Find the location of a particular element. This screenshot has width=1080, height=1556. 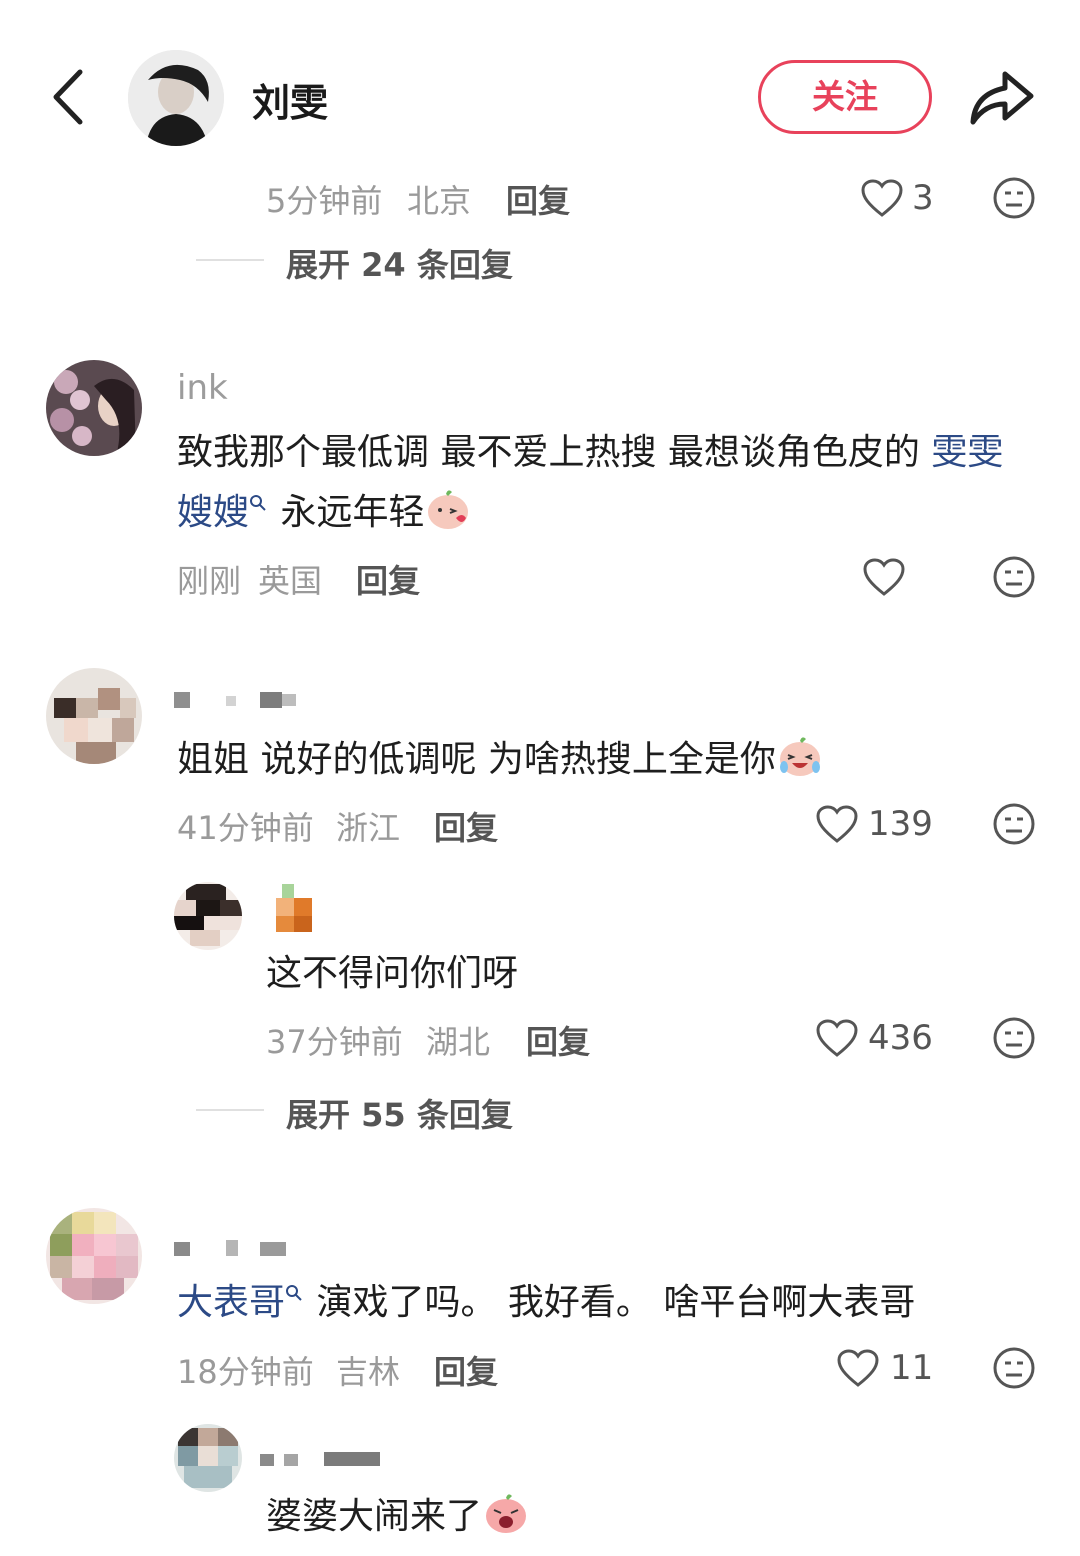

comment-text-part: 姐姐 说好的低调呢 为啥热搜上全是你 is located at coordinates (476, 759).